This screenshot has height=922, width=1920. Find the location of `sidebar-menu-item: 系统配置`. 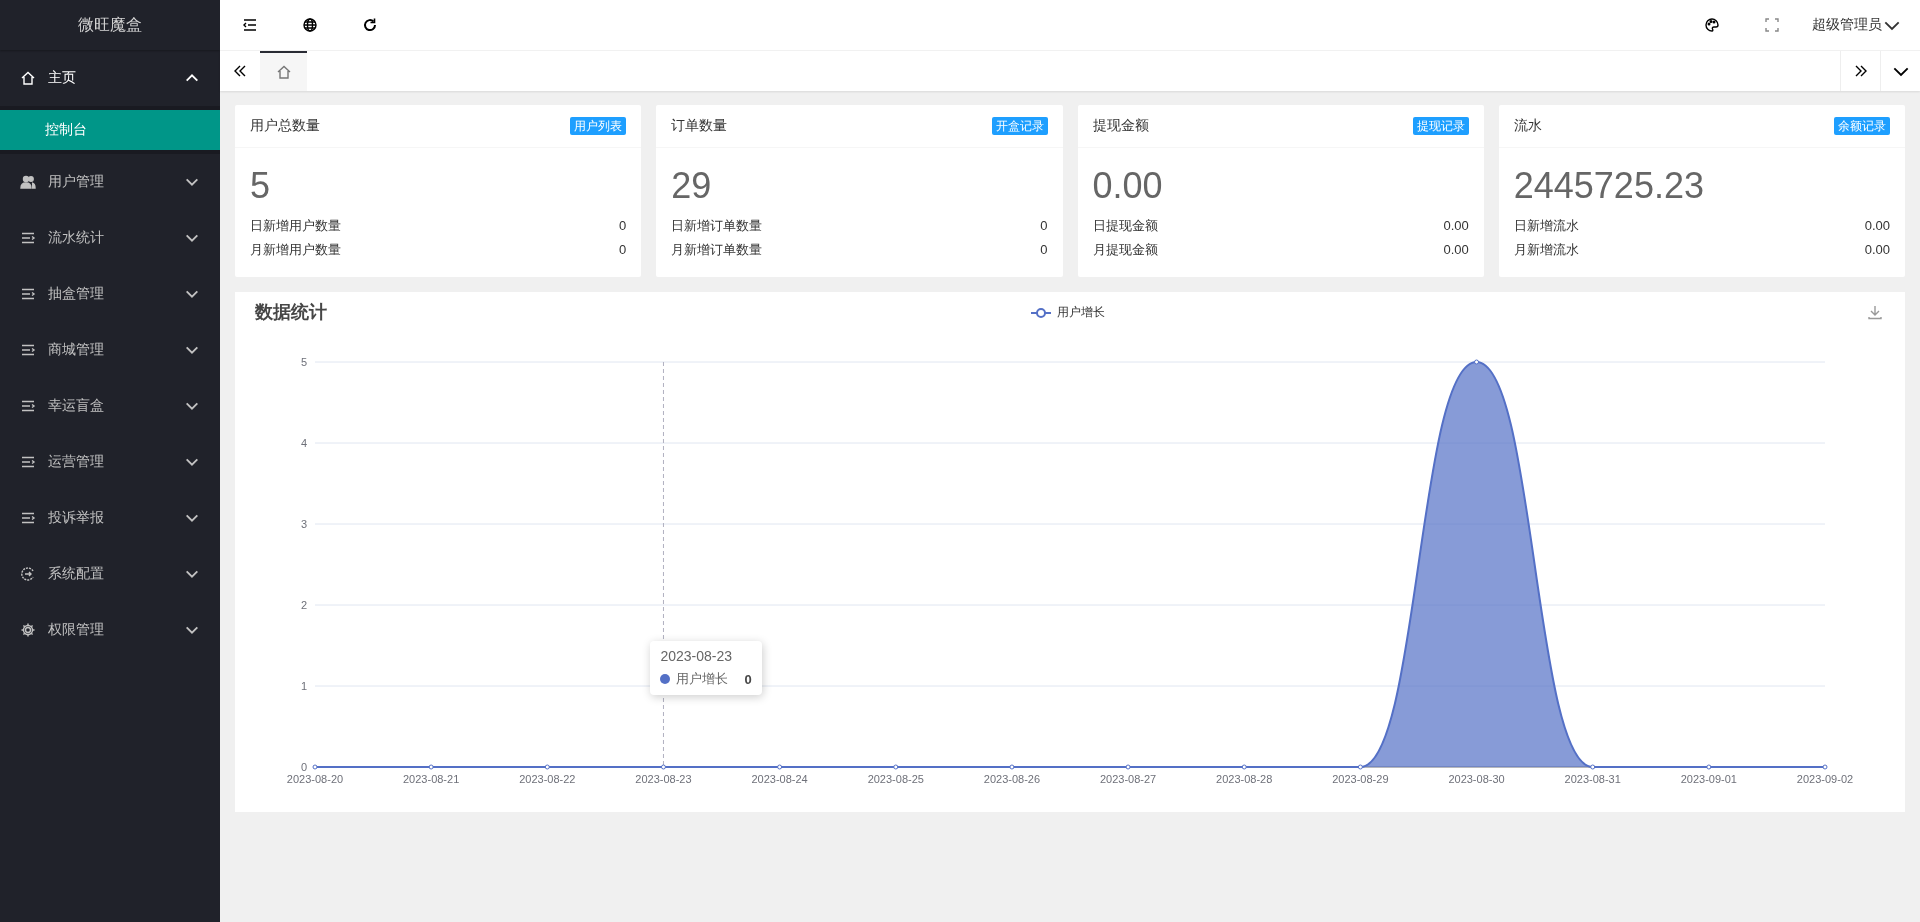

sidebar-menu-item: 系统配置 is located at coordinates (110, 574).